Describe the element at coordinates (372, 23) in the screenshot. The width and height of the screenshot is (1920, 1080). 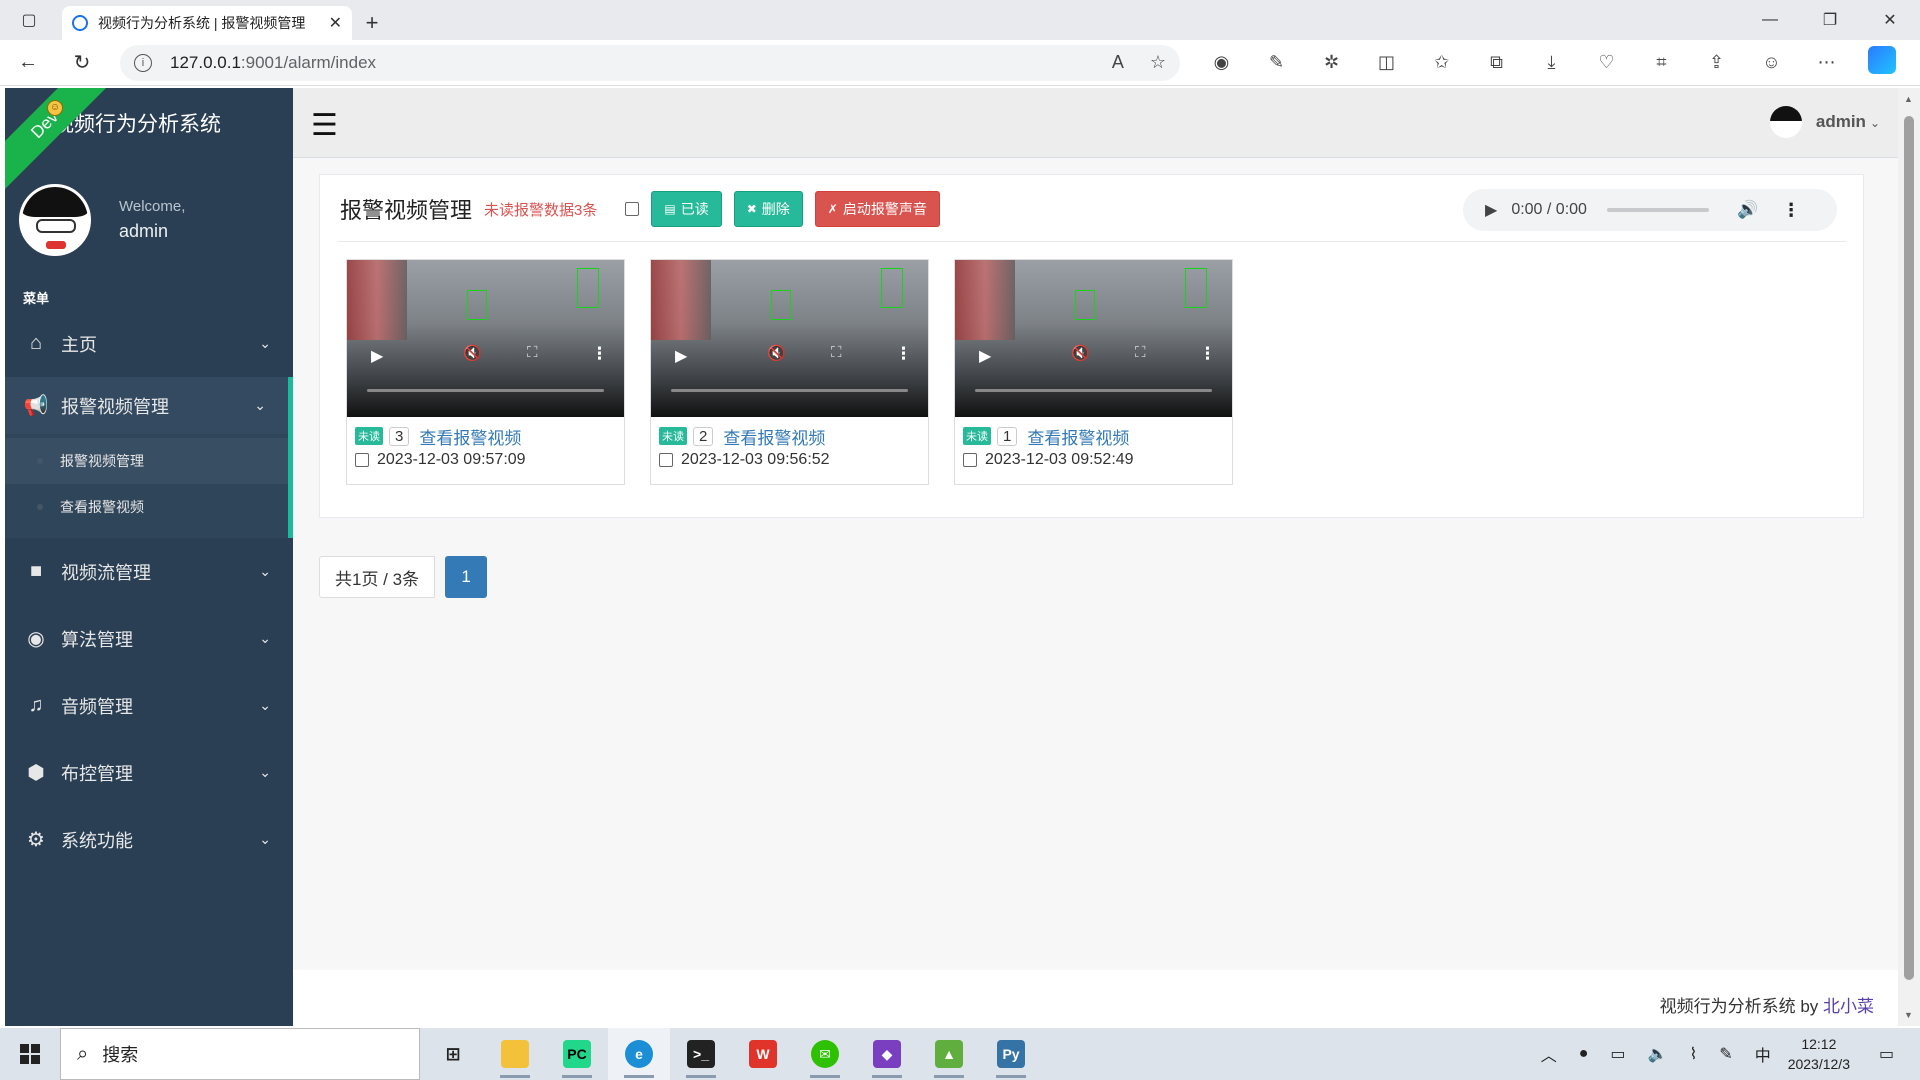
I see `new-tab-button: +` at that location.